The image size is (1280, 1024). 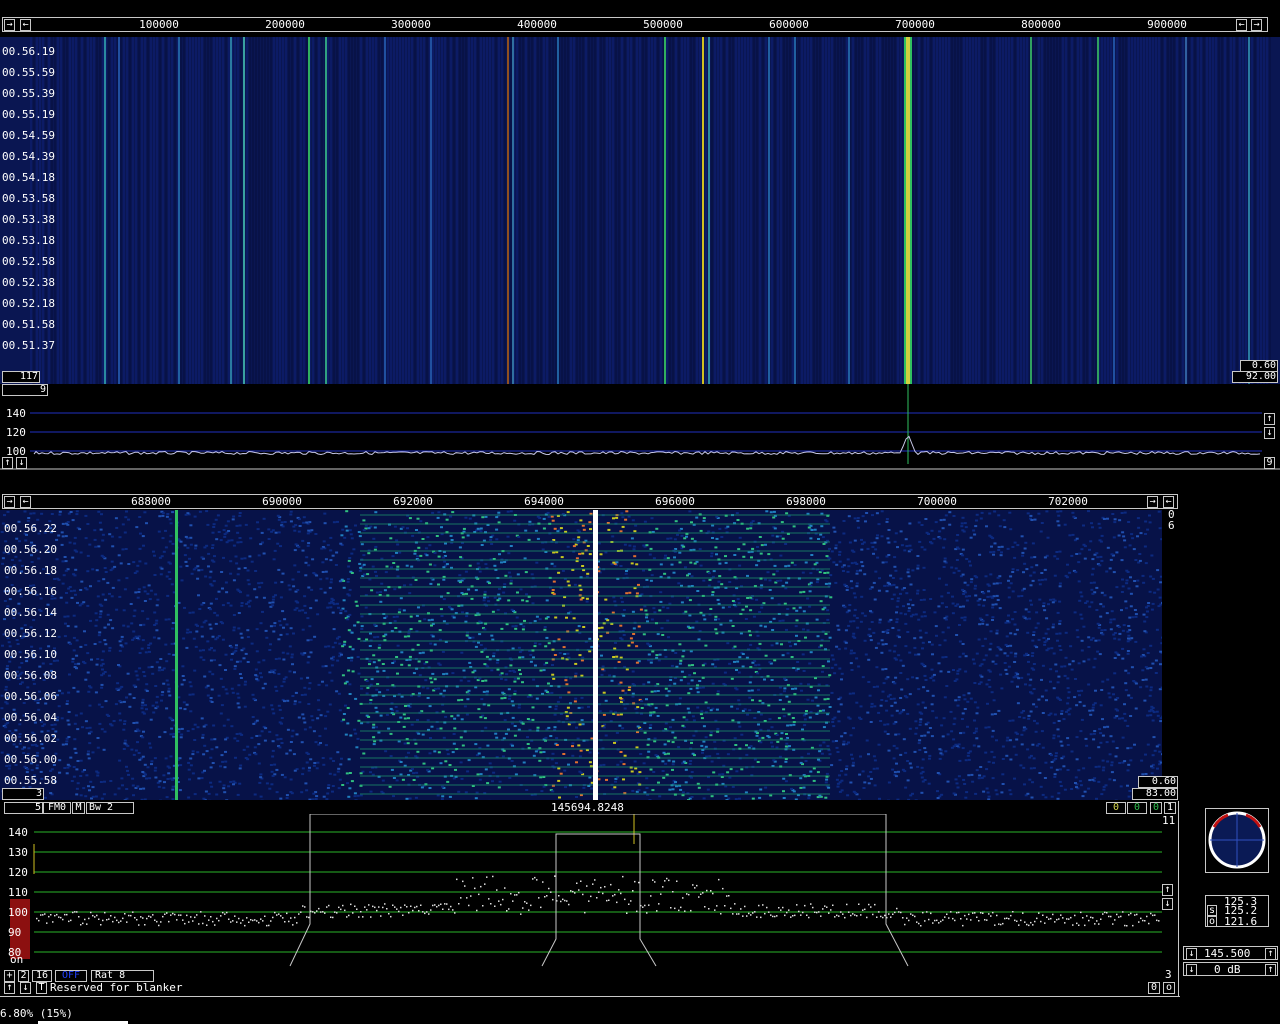 What do you see at coordinates (16, 413) in the screenshot?
I see `top-spectrum-y-140: 140` at bounding box center [16, 413].